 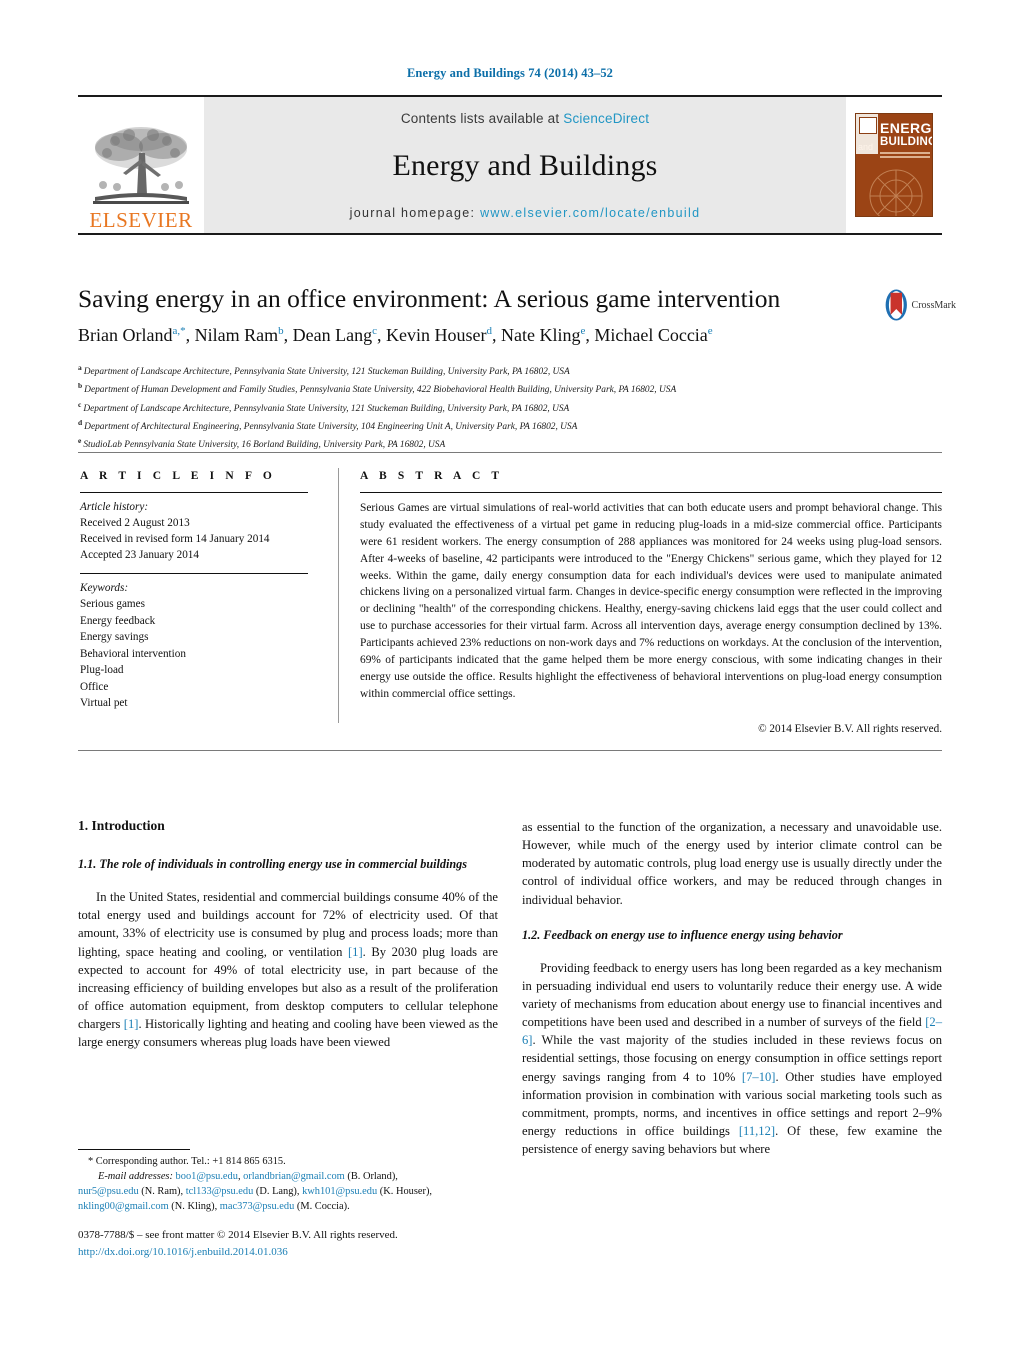 I want to click on author-name: Nilam Ram, so click(x=236, y=335).